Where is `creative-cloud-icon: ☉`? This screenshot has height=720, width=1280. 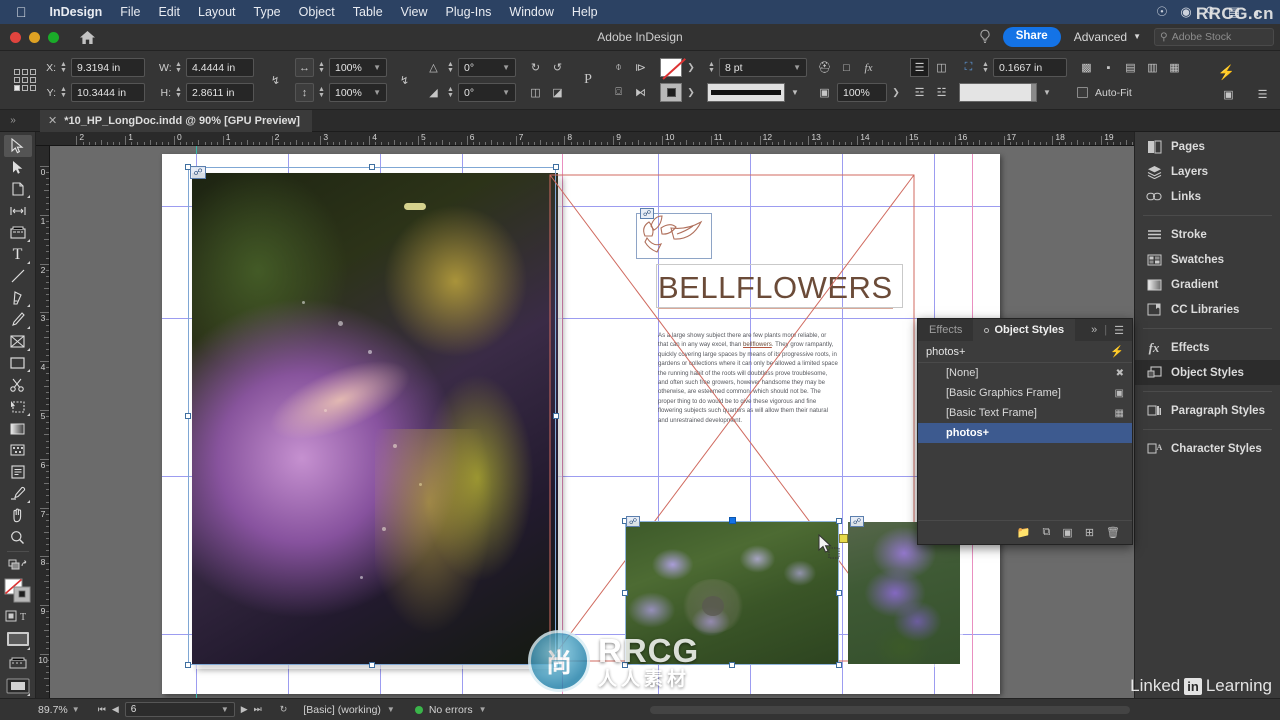 creative-cloud-icon: ☉ is located at coordinates (1162, 12).